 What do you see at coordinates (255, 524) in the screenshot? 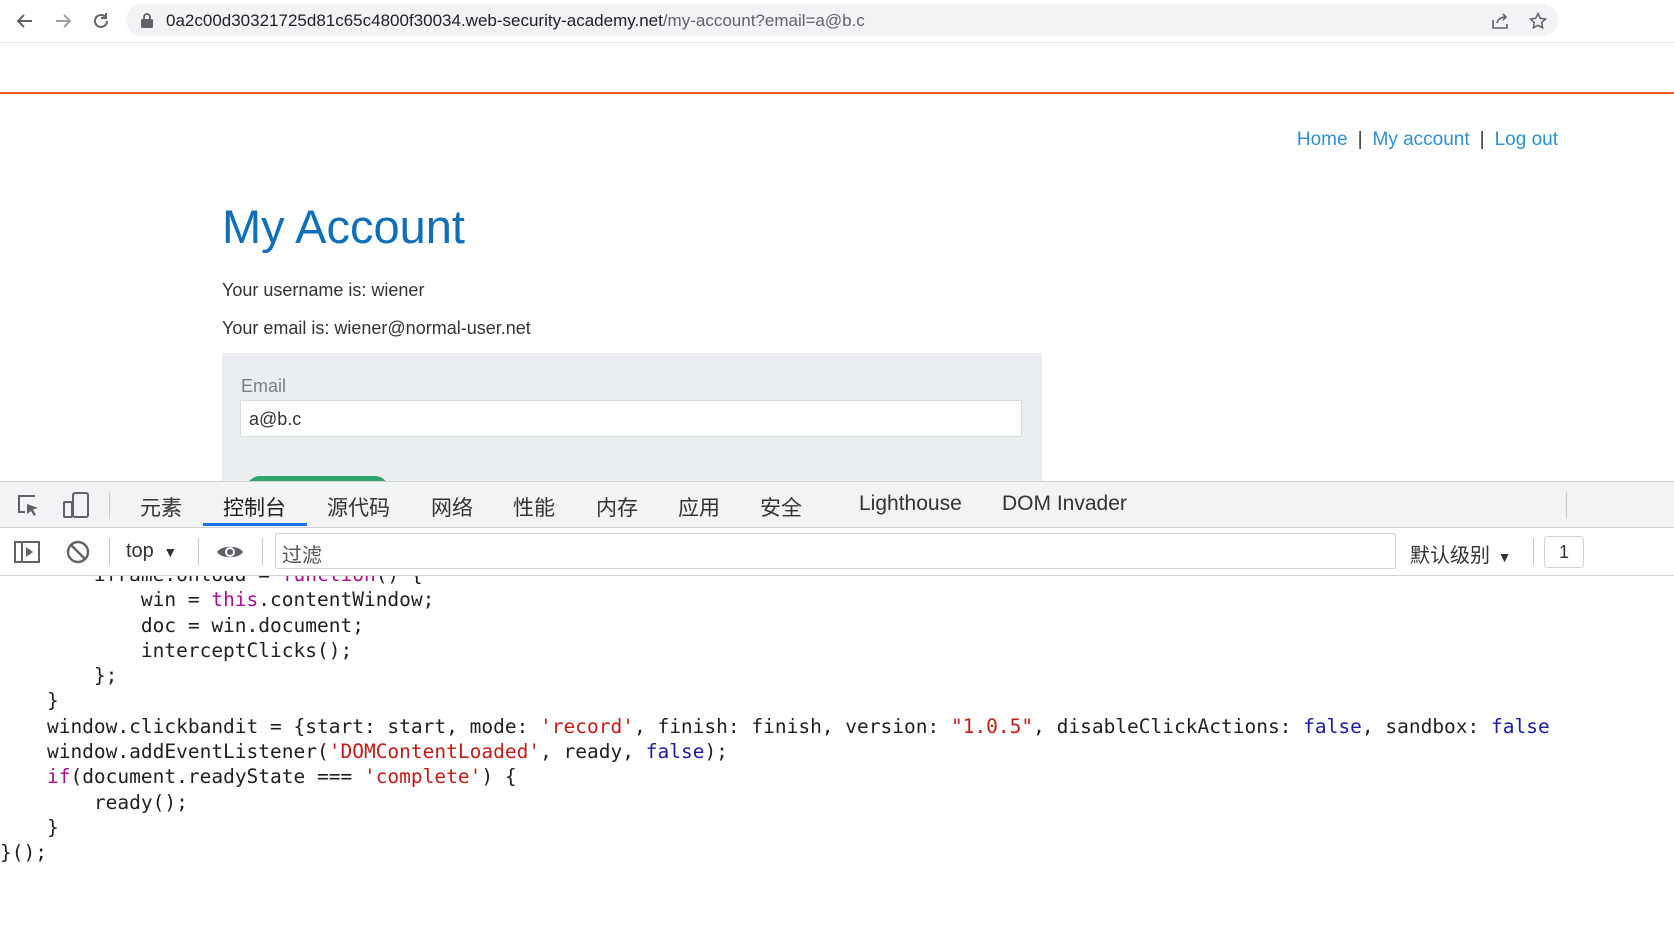
I see `active-tab-indicator` at bounding box center [255, 524].